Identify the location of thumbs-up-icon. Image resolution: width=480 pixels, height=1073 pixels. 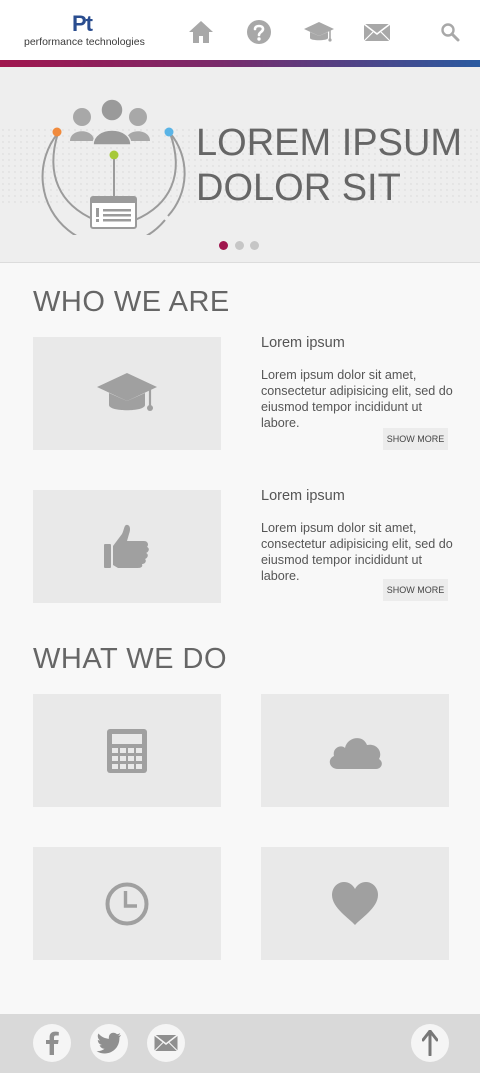
(126, 546).